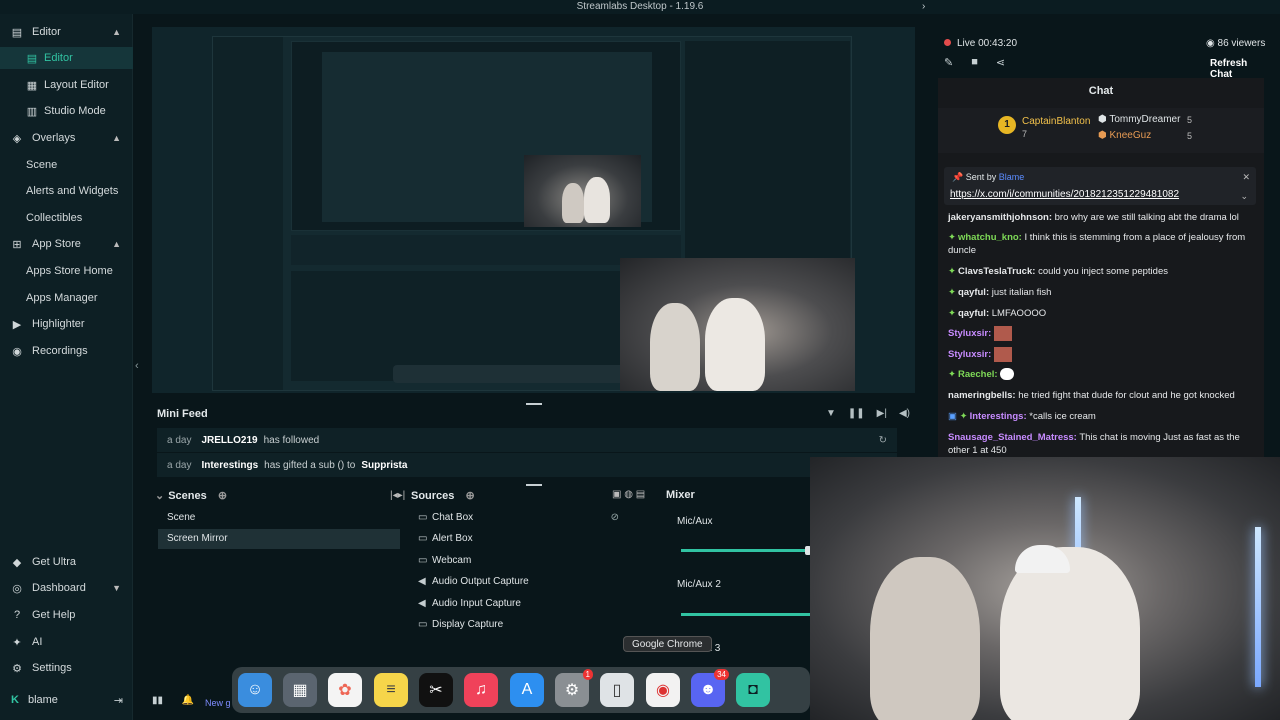 Image resolution: width=1280 pixels, height=720 pixels. I want to click on sidebar-label: Overlays, so click(54, 138).